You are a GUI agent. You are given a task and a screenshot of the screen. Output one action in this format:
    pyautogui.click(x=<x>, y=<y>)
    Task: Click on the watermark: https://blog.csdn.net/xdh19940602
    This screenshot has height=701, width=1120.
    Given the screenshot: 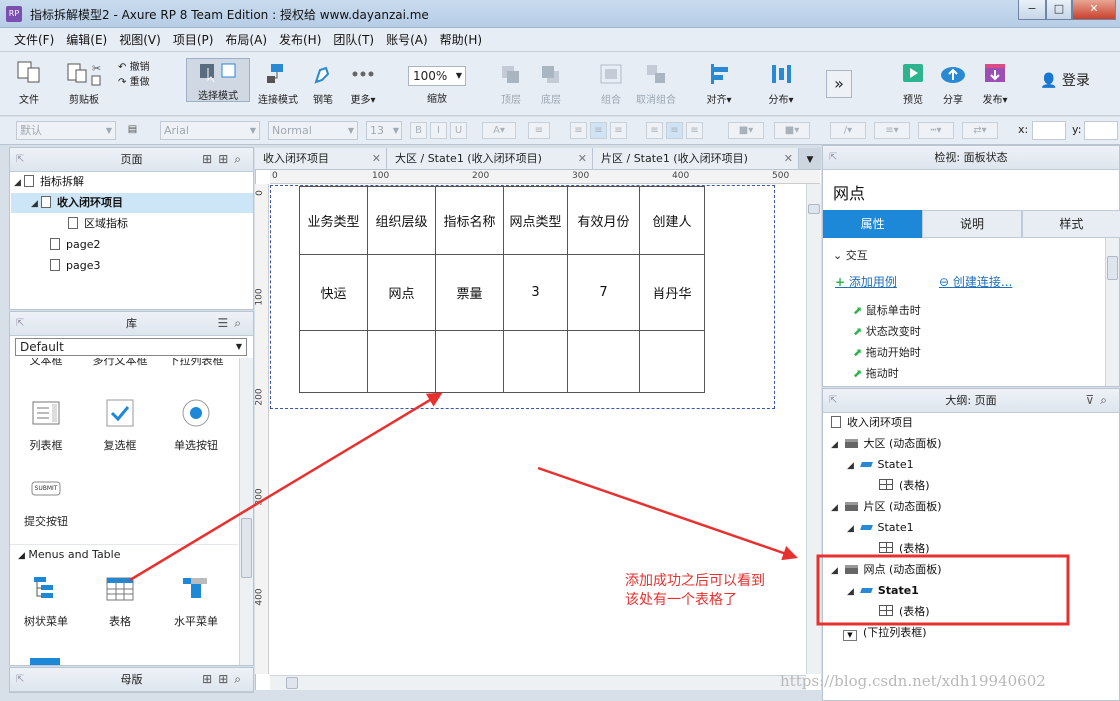 What is the action you would take?
    pyautogui.click(x=913, y=681)
    